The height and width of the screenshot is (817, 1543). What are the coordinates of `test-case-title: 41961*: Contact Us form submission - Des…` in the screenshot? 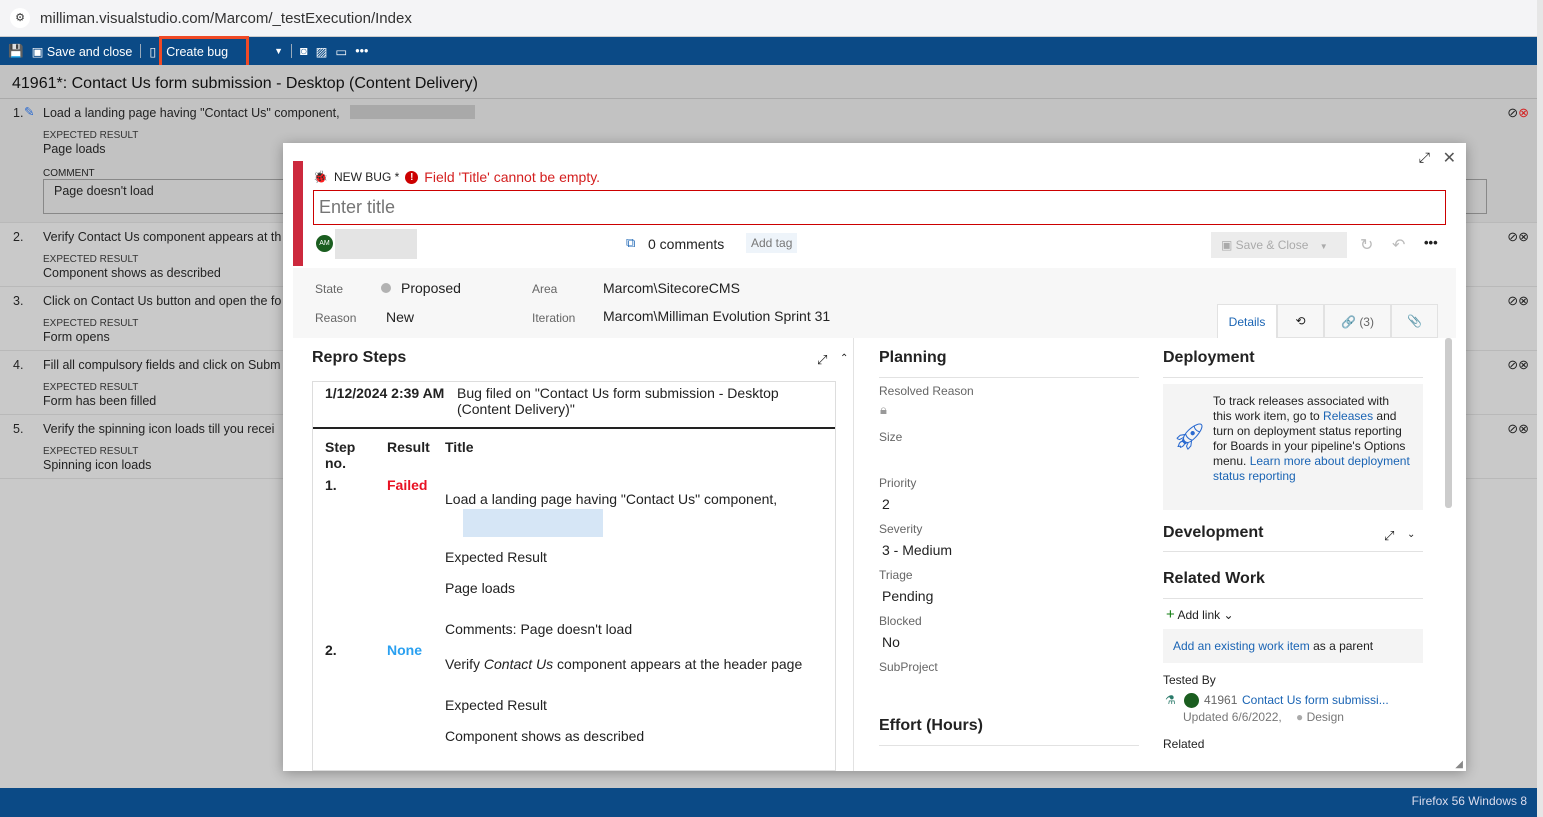 It's located at (768, 82).